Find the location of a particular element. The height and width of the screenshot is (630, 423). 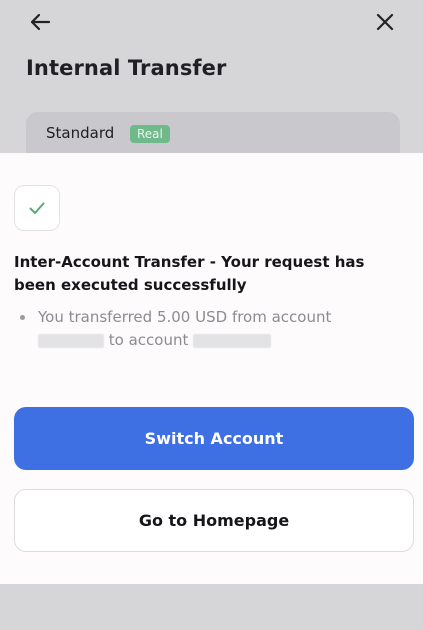

redacted-source-account is located at coordinates (71, 340).